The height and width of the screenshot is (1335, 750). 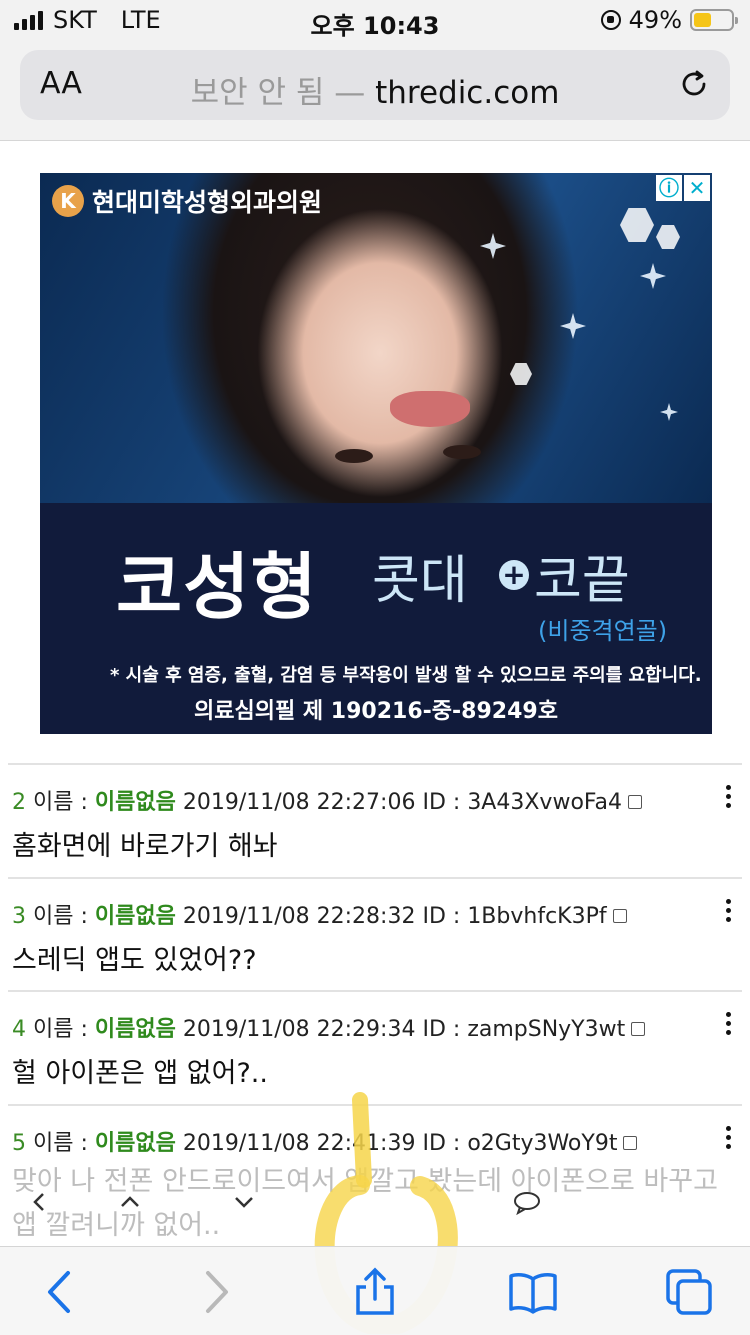 I want to click on bookmarks-icon, so click(x=533, y=1292).